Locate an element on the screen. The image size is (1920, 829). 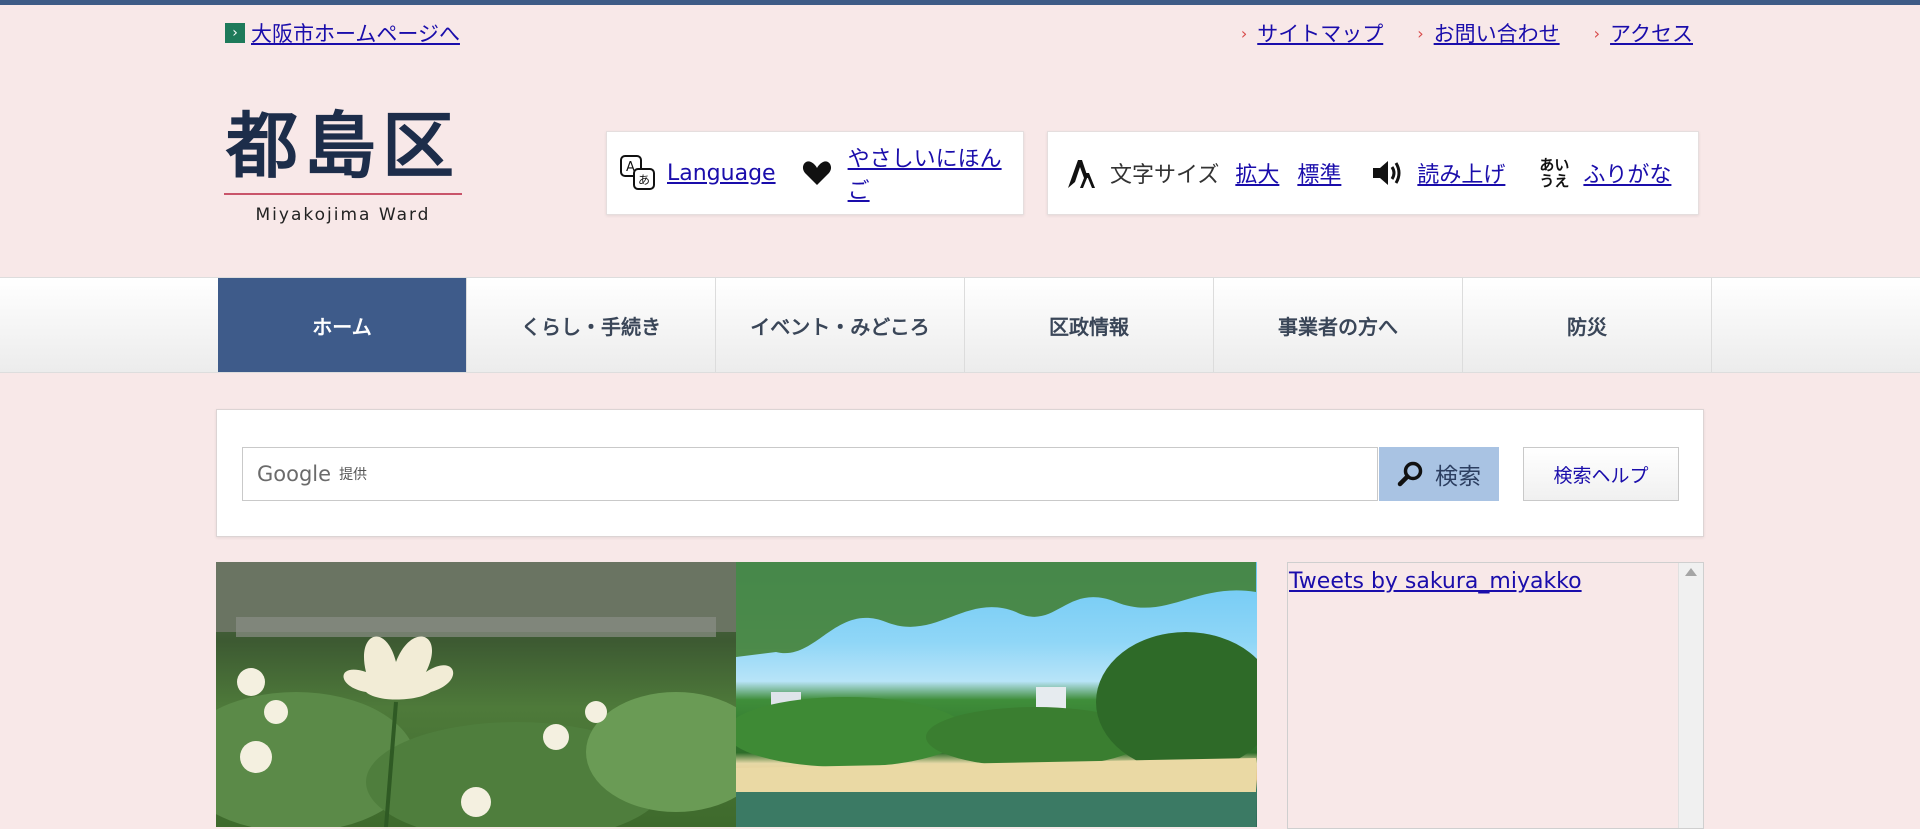
font-enlarge-link: 拡大 is located at coordinates (1257, 173).